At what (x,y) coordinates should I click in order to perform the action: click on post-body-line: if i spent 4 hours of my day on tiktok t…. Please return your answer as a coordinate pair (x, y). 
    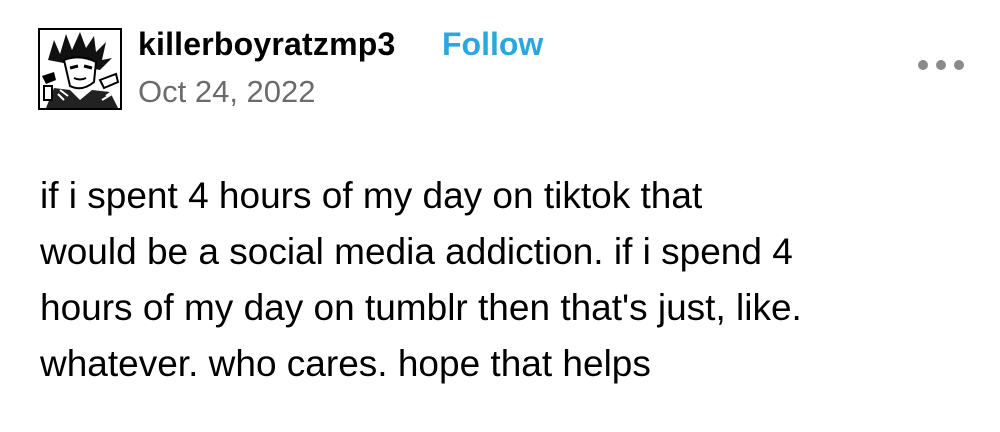
    Looking at the image, I should click on (371, 195).